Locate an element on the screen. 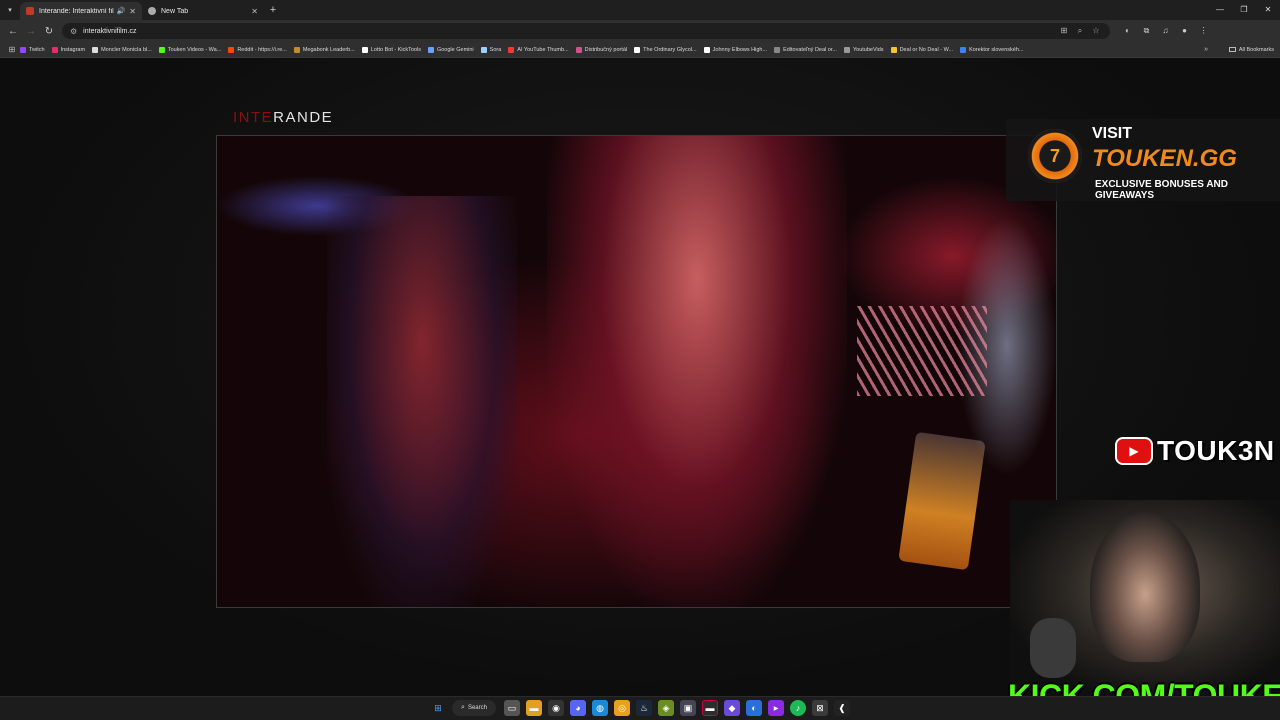  menu-kebab-icon: ⋮ is located at coordinates (1203, 31).